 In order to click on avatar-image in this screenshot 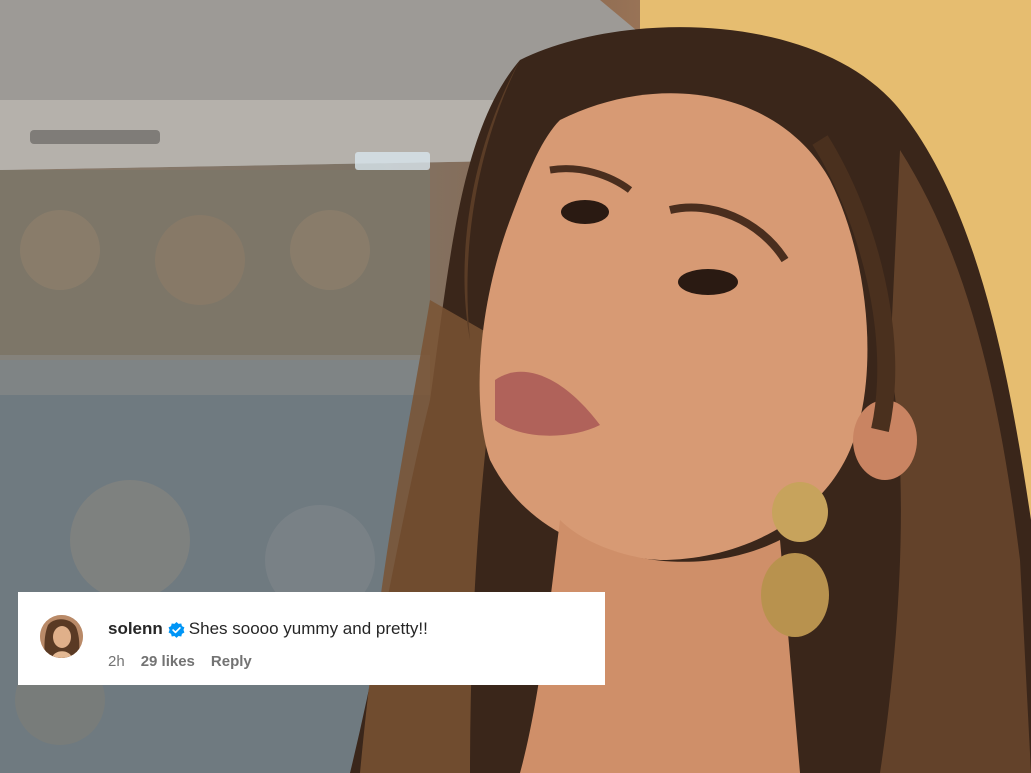, I will do `click(61, 636)`.